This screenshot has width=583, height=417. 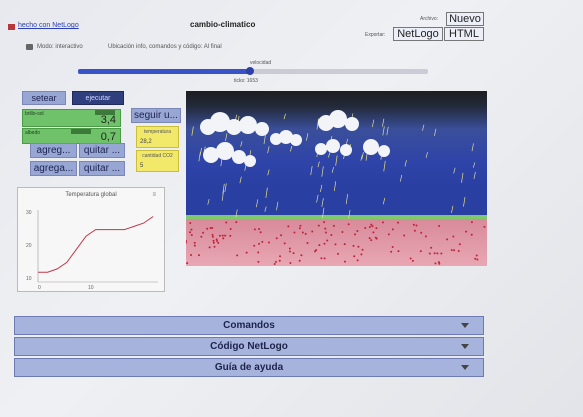 I want to click on speed-slider, so click(x=253, y=71).